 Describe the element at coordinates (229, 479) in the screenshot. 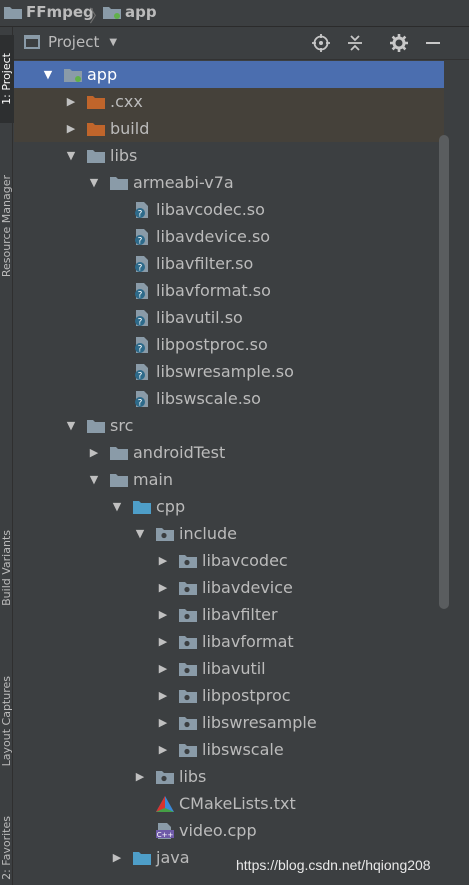

I see `tree-node-main: ▼ main` at that location.